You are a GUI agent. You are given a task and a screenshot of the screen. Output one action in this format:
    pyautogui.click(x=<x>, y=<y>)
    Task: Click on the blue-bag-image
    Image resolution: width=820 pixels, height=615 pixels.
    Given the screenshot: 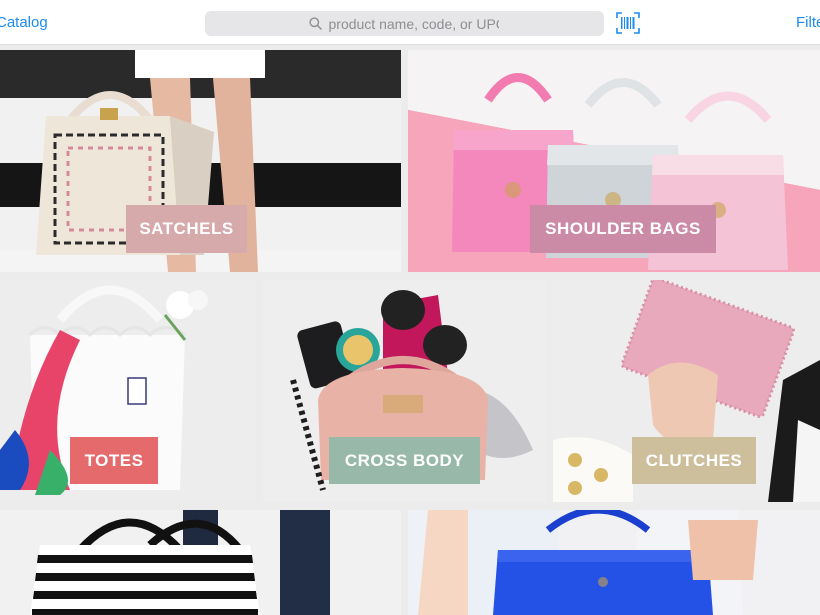 What is the action you would take?
    pyautogui.click(x=614, y=562)
    